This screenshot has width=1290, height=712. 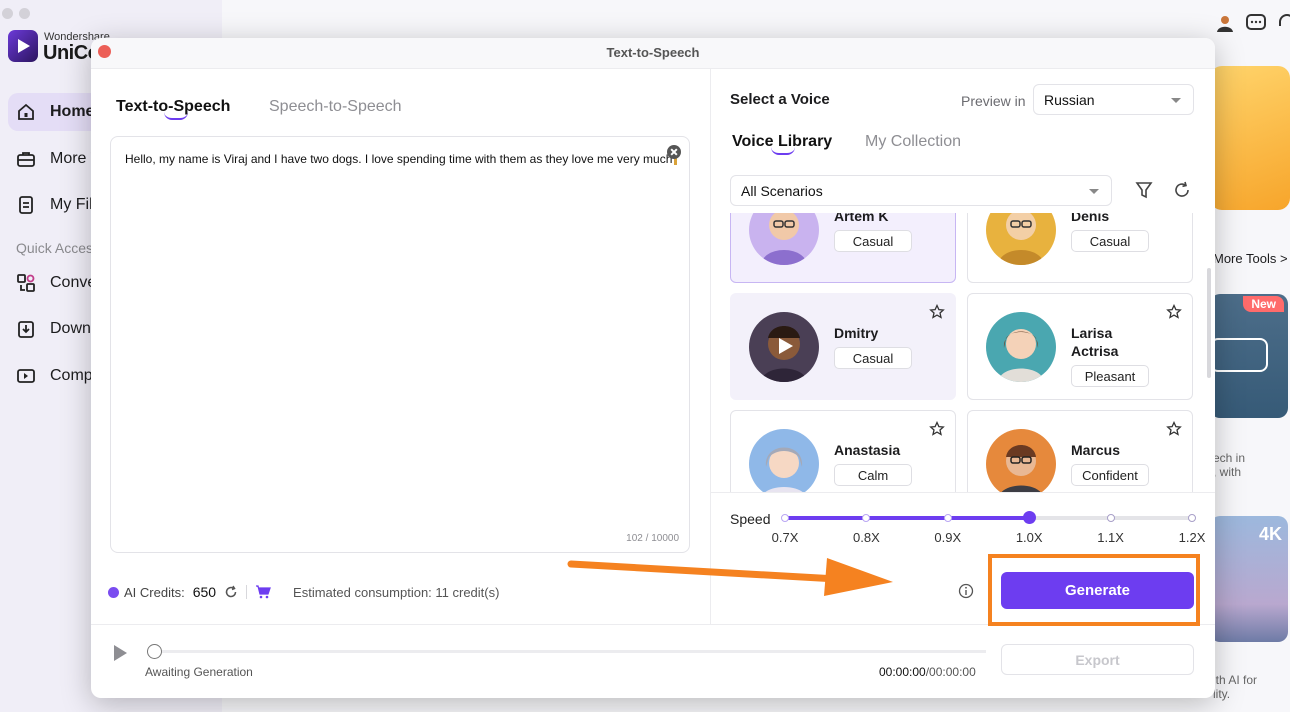 I want to click on voice-card: Larisa Actrisa Pleasant, so click(x=1080, y=346).